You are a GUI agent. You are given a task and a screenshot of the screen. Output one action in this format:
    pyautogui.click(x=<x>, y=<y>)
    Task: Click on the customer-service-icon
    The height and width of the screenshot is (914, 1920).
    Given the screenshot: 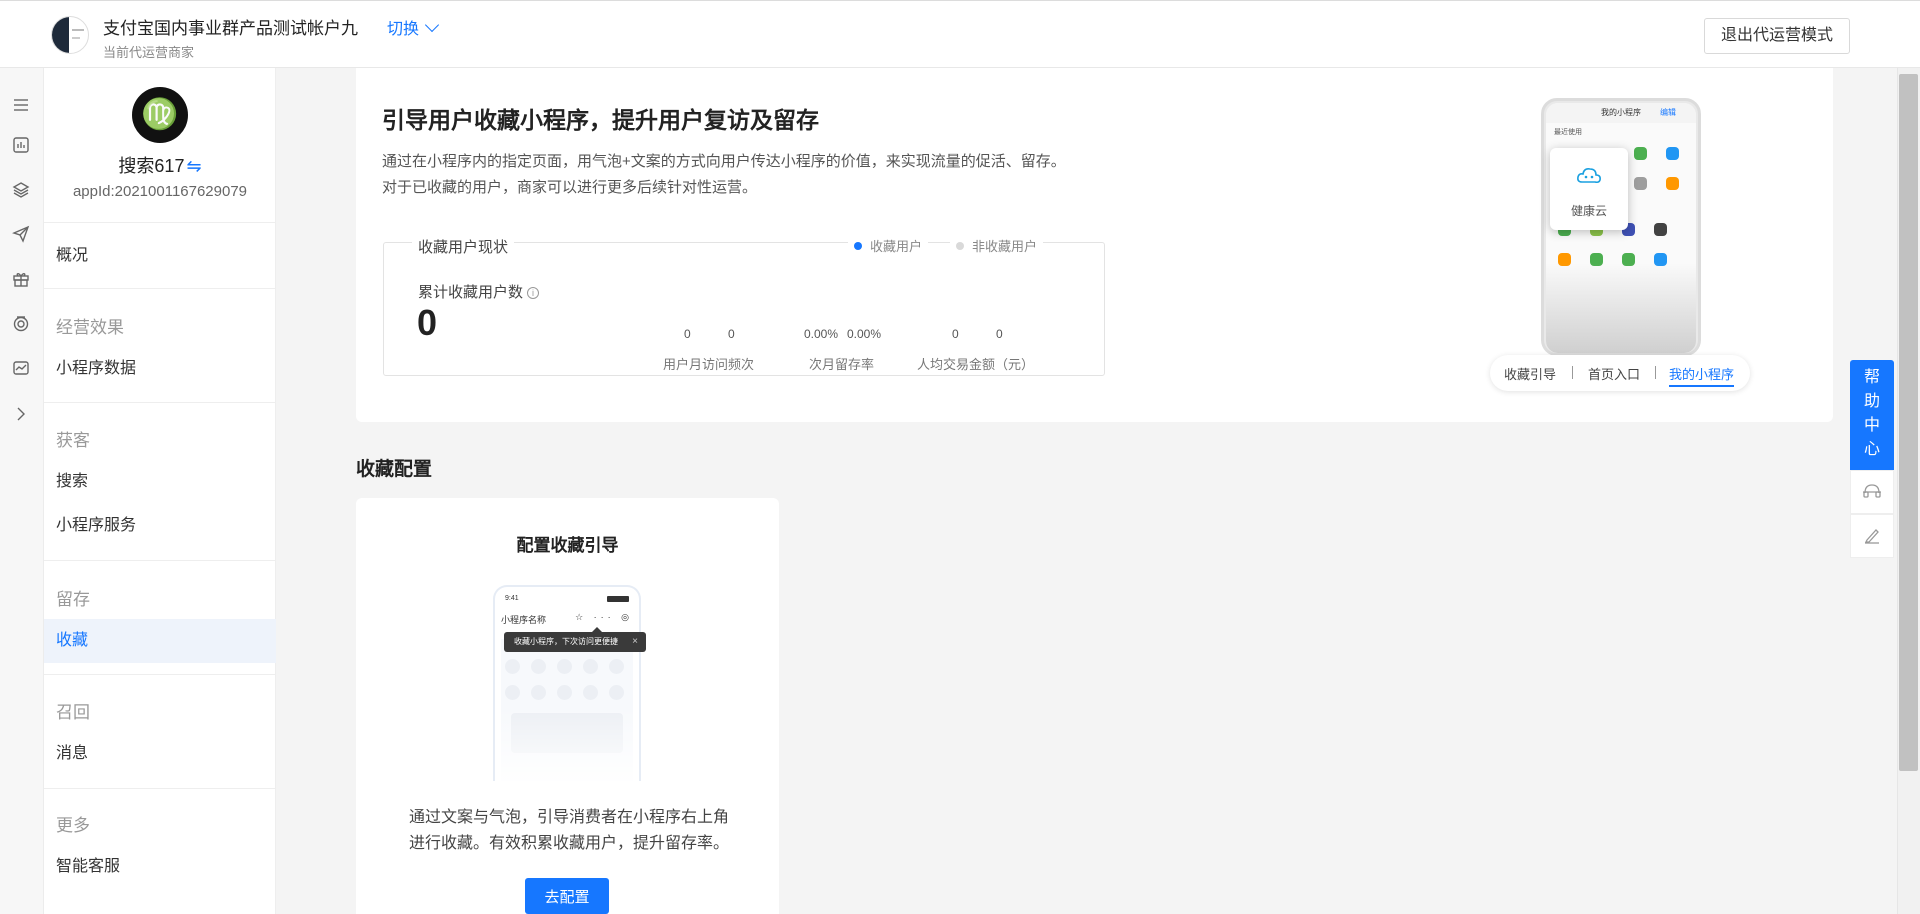 What is the action you would take?
    pyautogui.click(x=1872, y=492)
    